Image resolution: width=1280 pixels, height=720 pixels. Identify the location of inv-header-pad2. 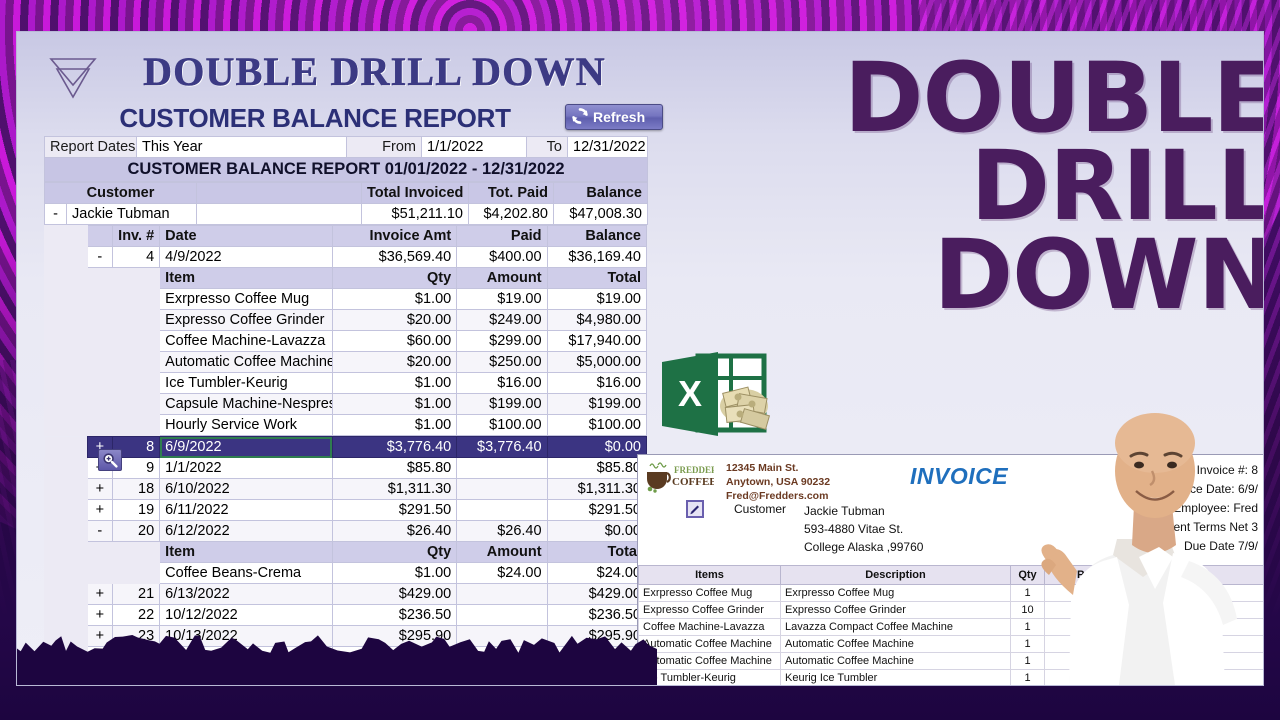
(99, 236).